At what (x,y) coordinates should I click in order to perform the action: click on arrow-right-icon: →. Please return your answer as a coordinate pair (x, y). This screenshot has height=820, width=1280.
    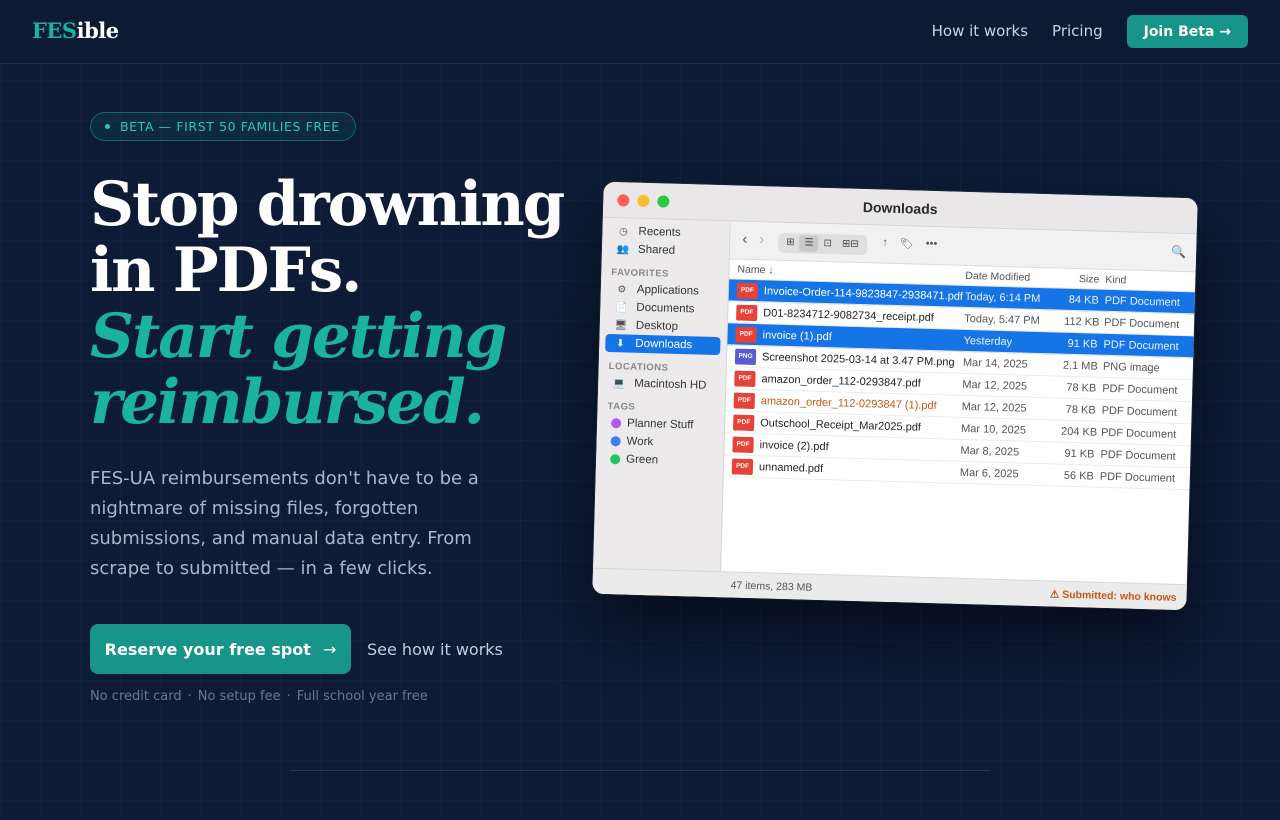
    Looking at the image, I should click on (329, 649).